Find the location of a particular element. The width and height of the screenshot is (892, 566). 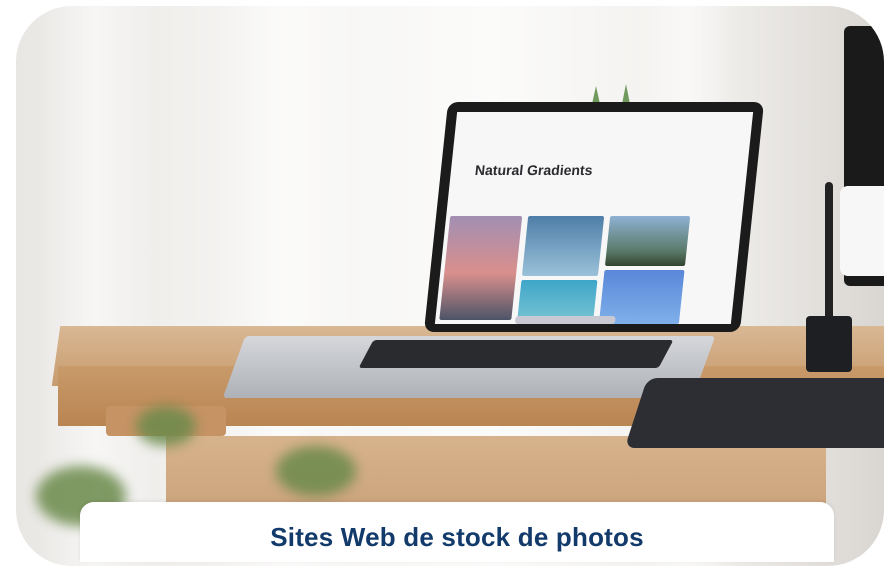

dock-bar is located at coordinates (565, 320).